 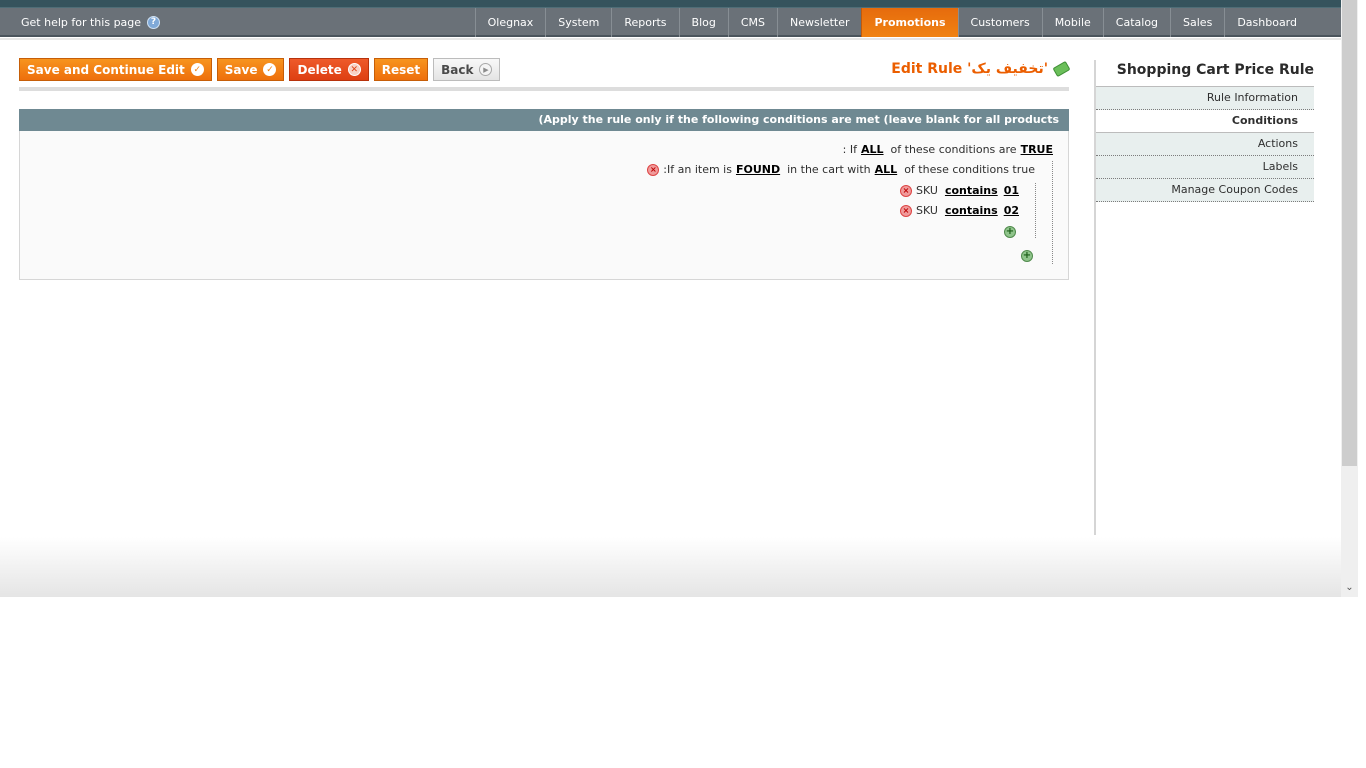 I want to click on root-middle: of these conditions are, so click(x=953, y=149).